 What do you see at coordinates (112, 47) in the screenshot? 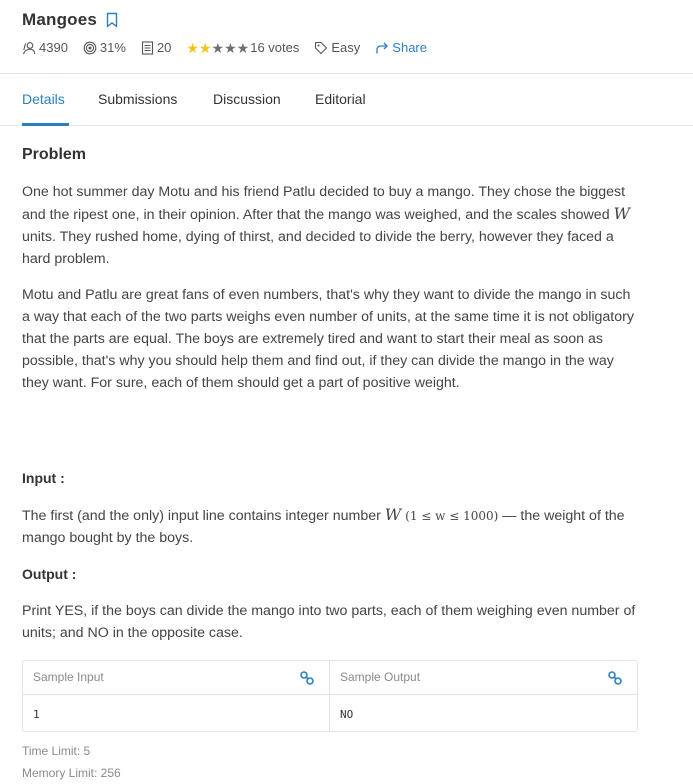
I see `success-rate: 31%` at bounding box center [112, 47].